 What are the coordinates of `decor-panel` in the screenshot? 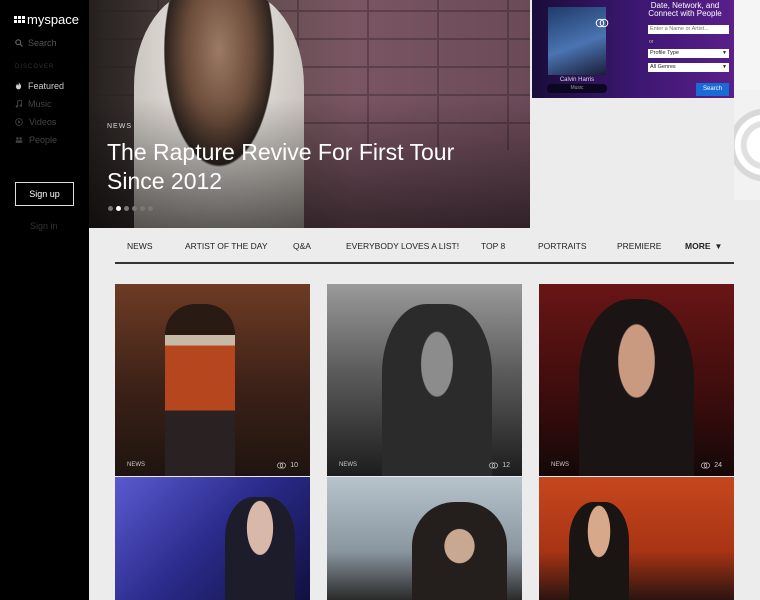 It's located at (747, 45).